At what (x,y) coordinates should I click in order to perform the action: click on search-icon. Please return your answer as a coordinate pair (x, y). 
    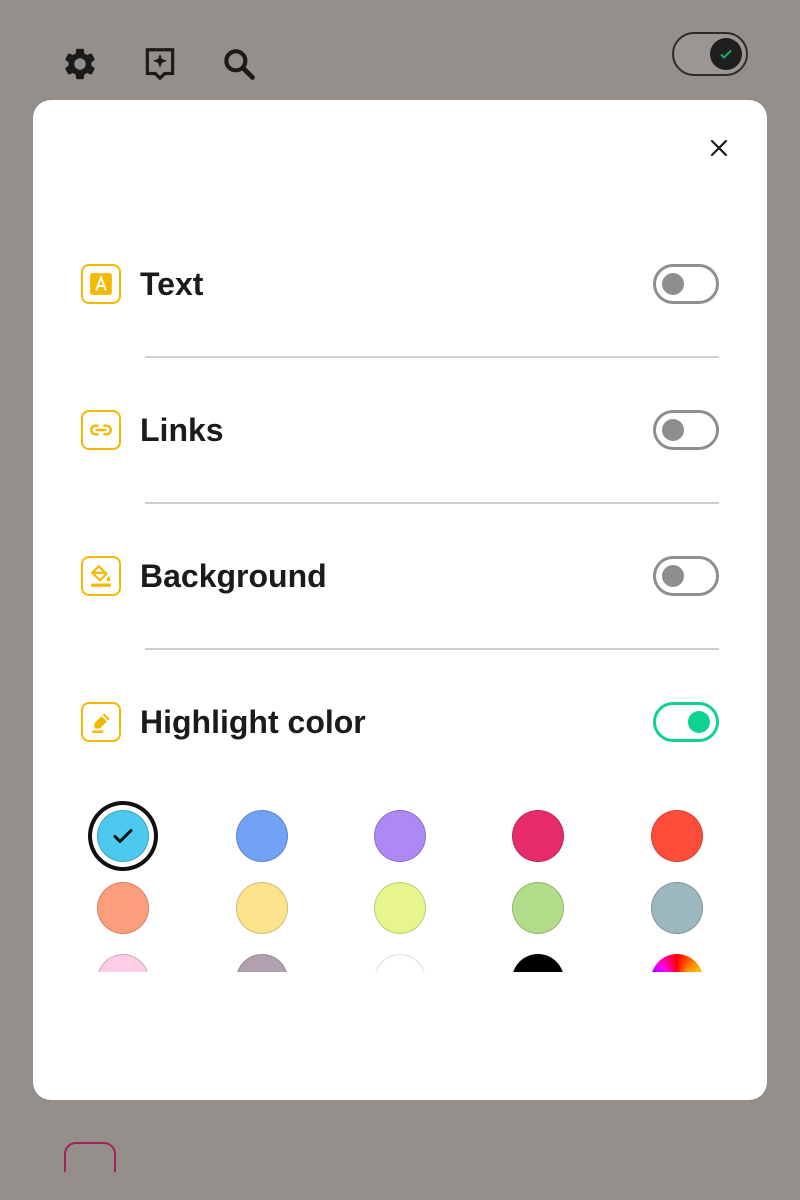
    Looking at the image, I should click on (239, 64).